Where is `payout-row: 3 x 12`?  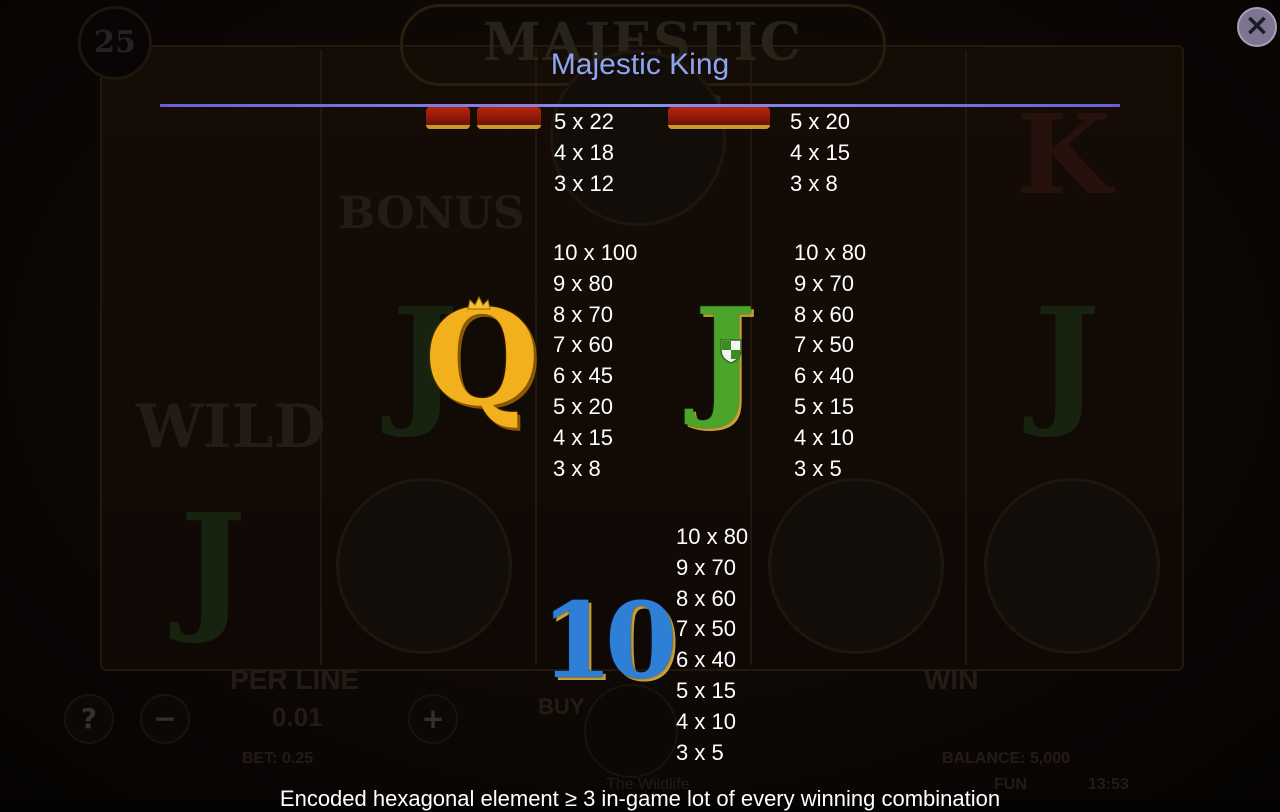 payout-row: 3 x 12 is located at coordinates (584, 183).